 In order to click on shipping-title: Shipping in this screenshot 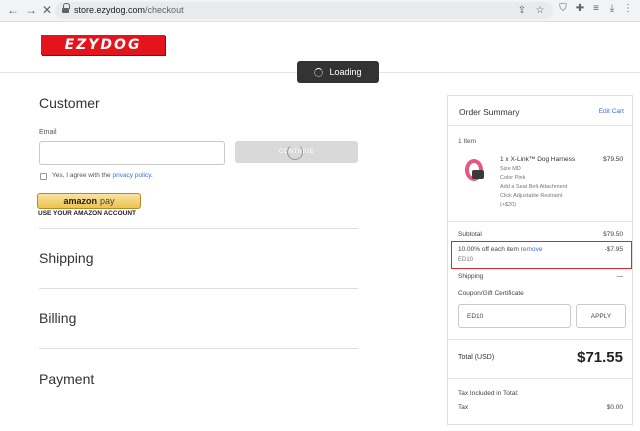, I will do `click(66, 258)`.